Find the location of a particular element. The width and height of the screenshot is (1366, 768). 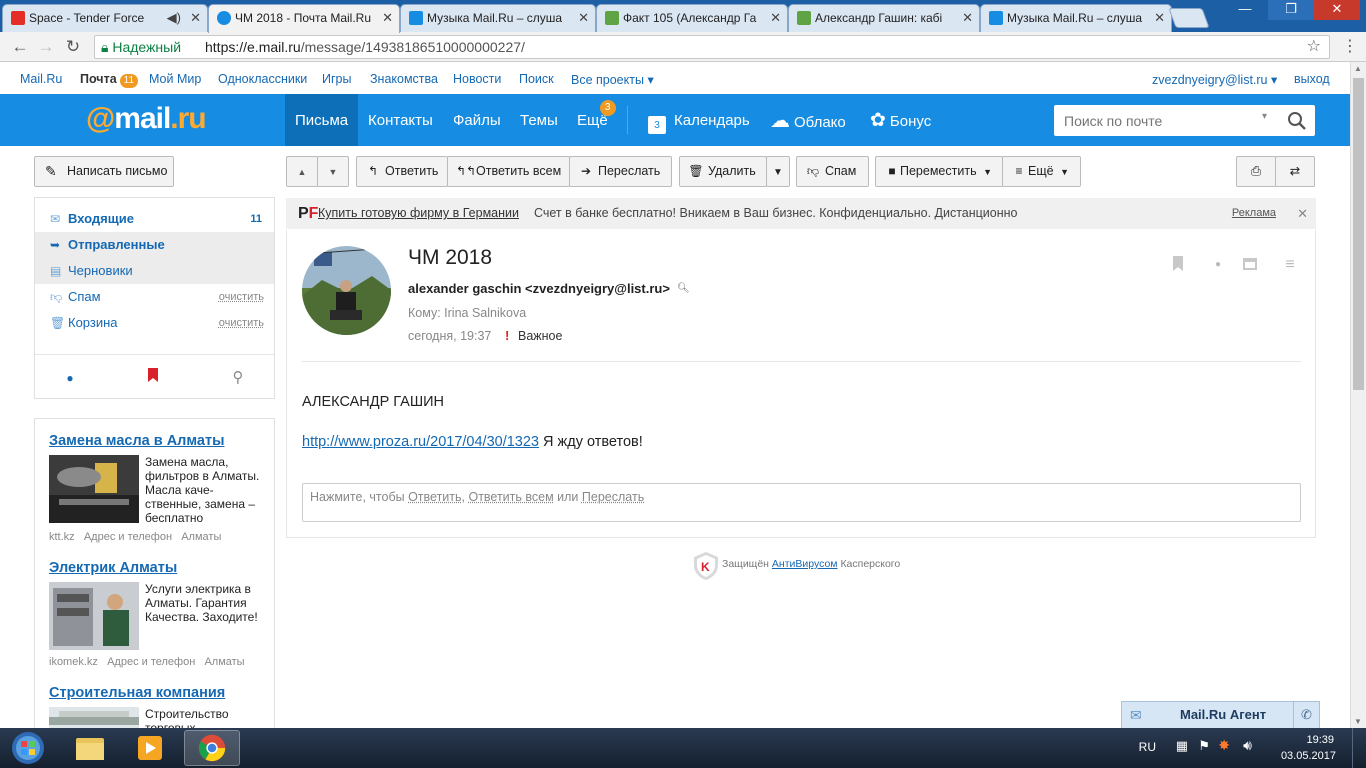

delete-dropdown-button: ▼ is located at coordinates (778, 171).